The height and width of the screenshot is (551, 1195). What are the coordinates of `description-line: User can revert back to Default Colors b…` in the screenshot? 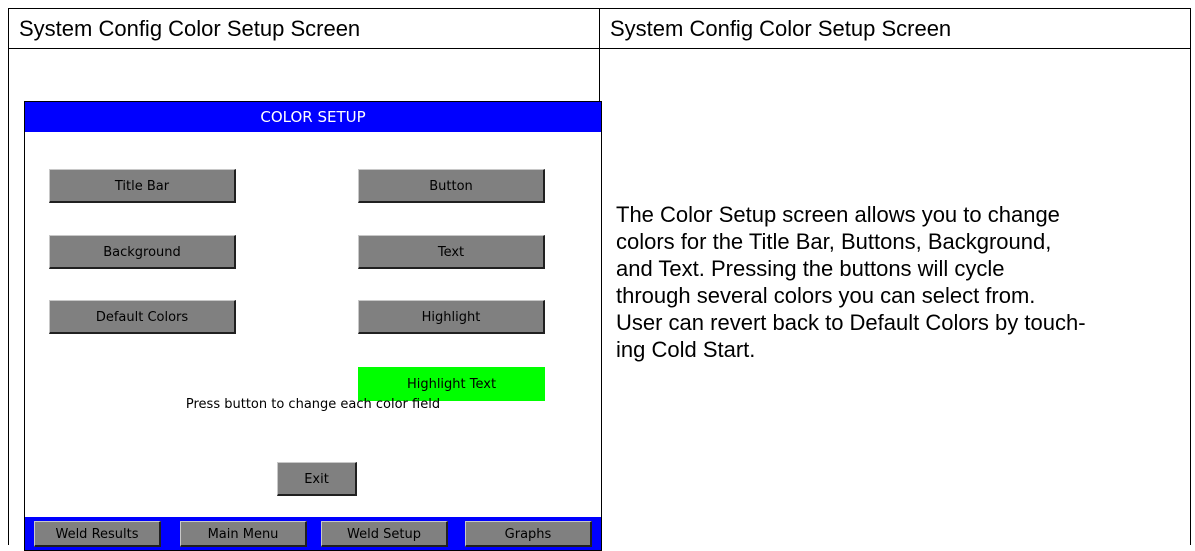 It's located at (851, 322).